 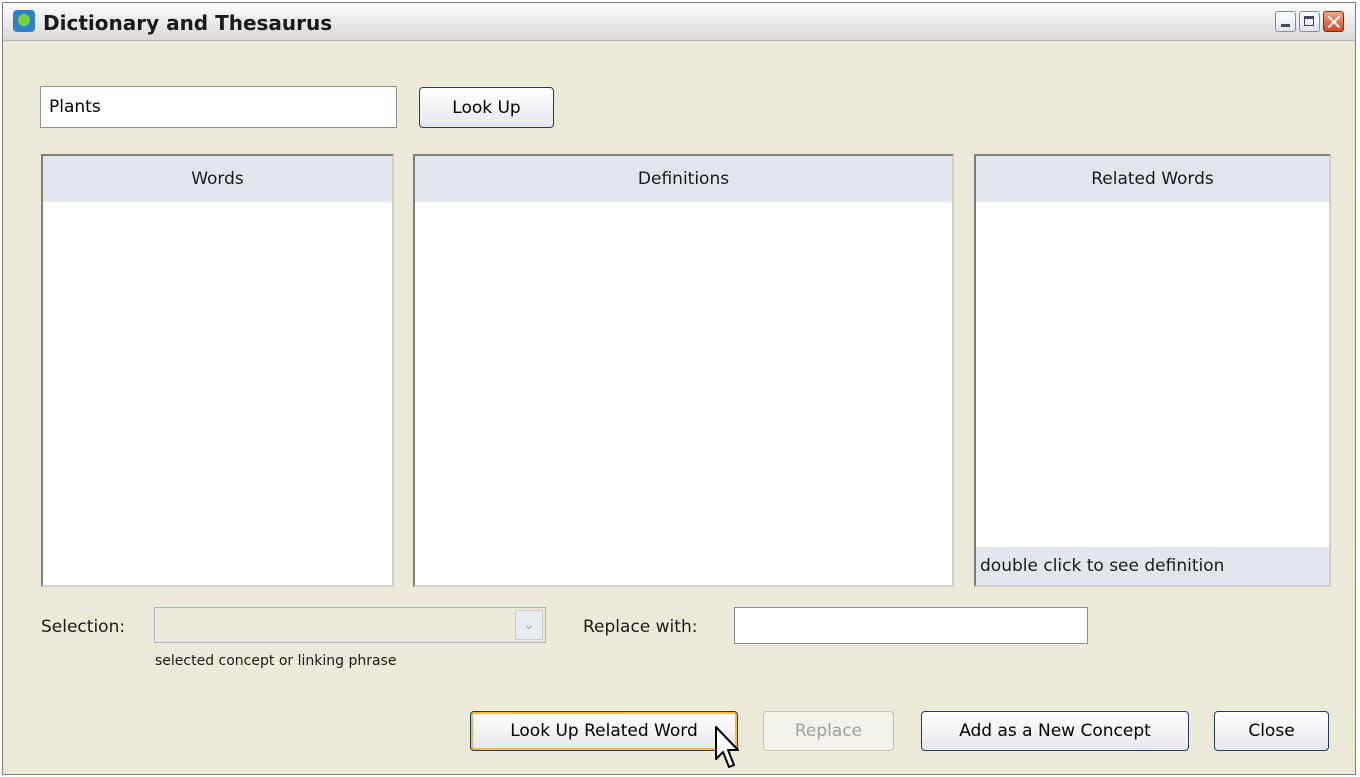 I want to click on words-header: Words, so click(x=217, y=179).